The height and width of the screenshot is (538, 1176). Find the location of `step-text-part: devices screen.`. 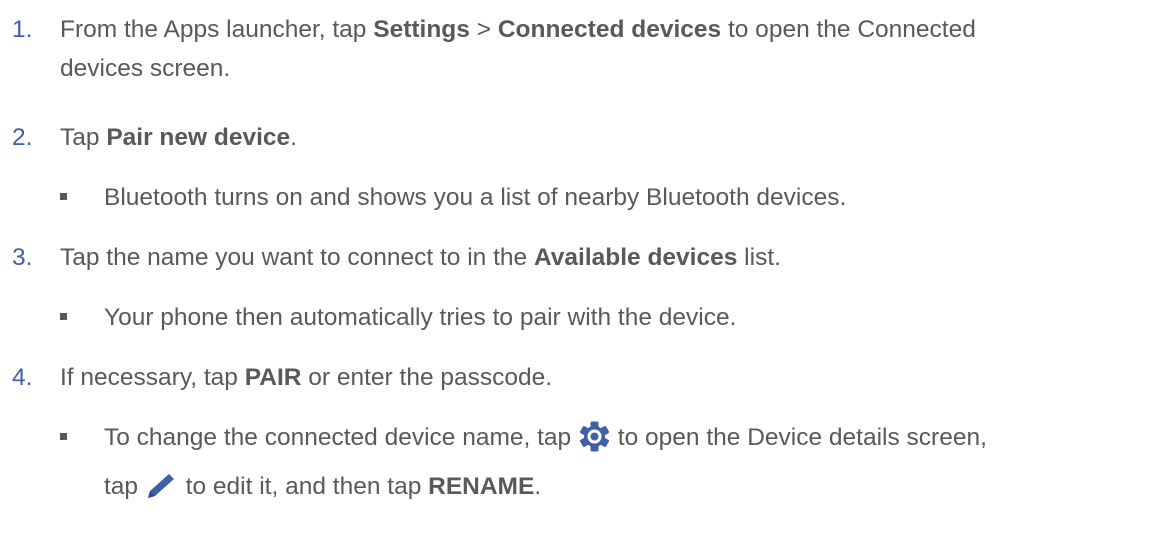

step-text-part: devices screen. is located at coordinates (145, 68).